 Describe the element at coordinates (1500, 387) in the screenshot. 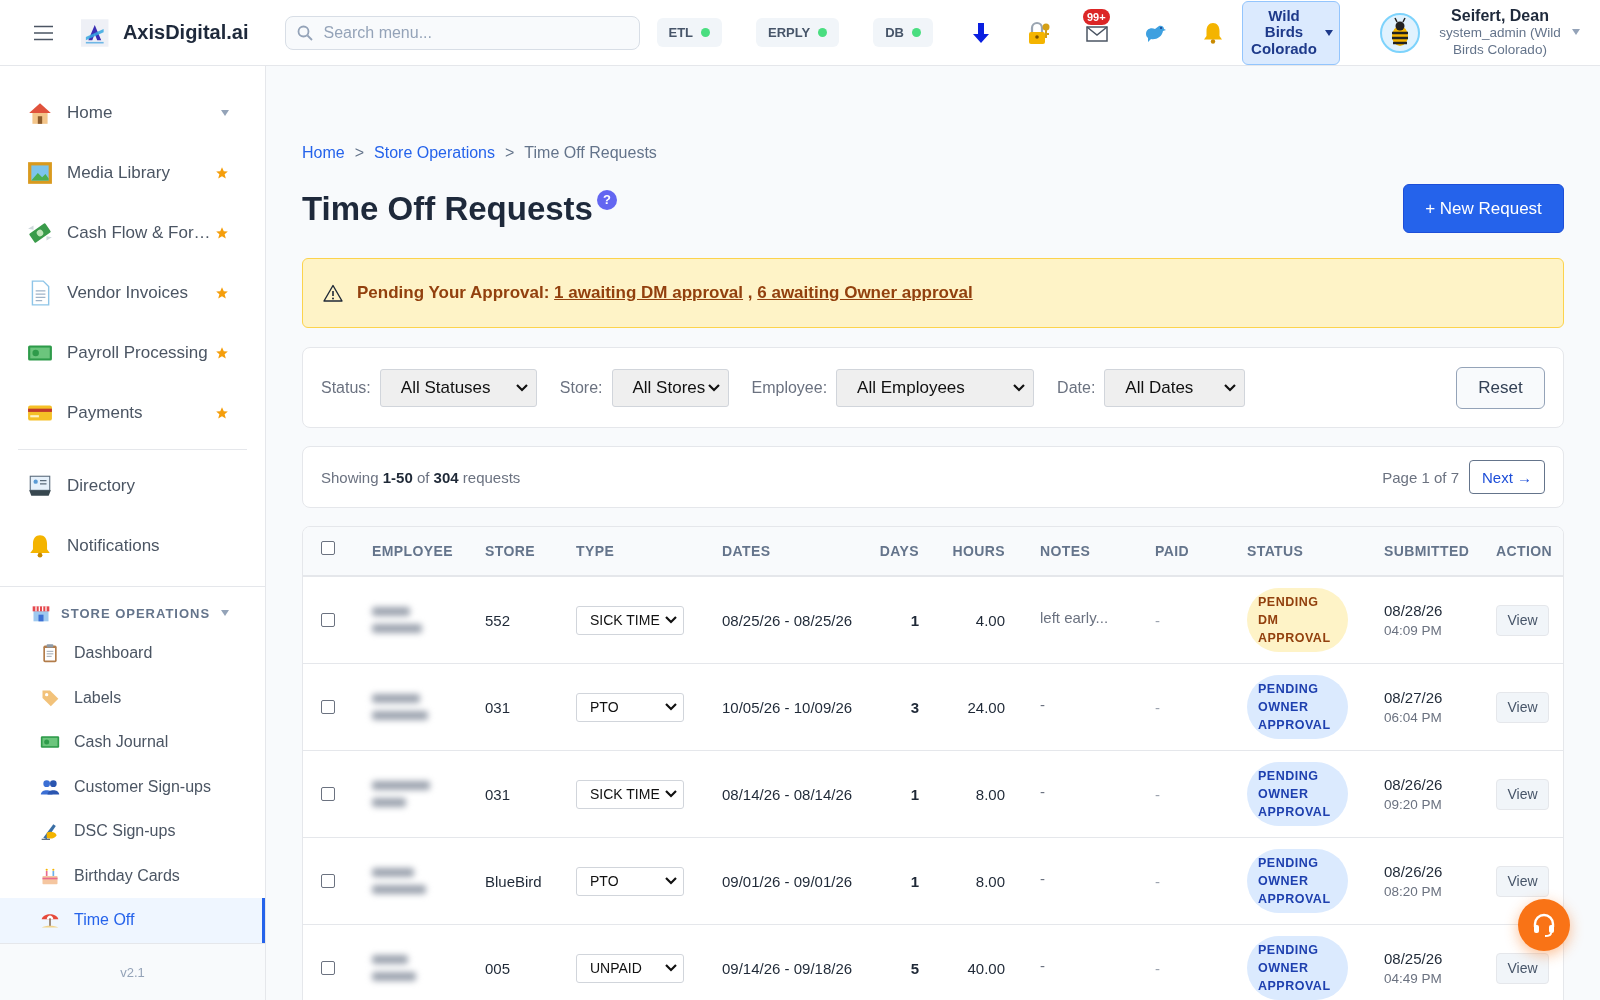

I see `reset-button: Reset` at that location.